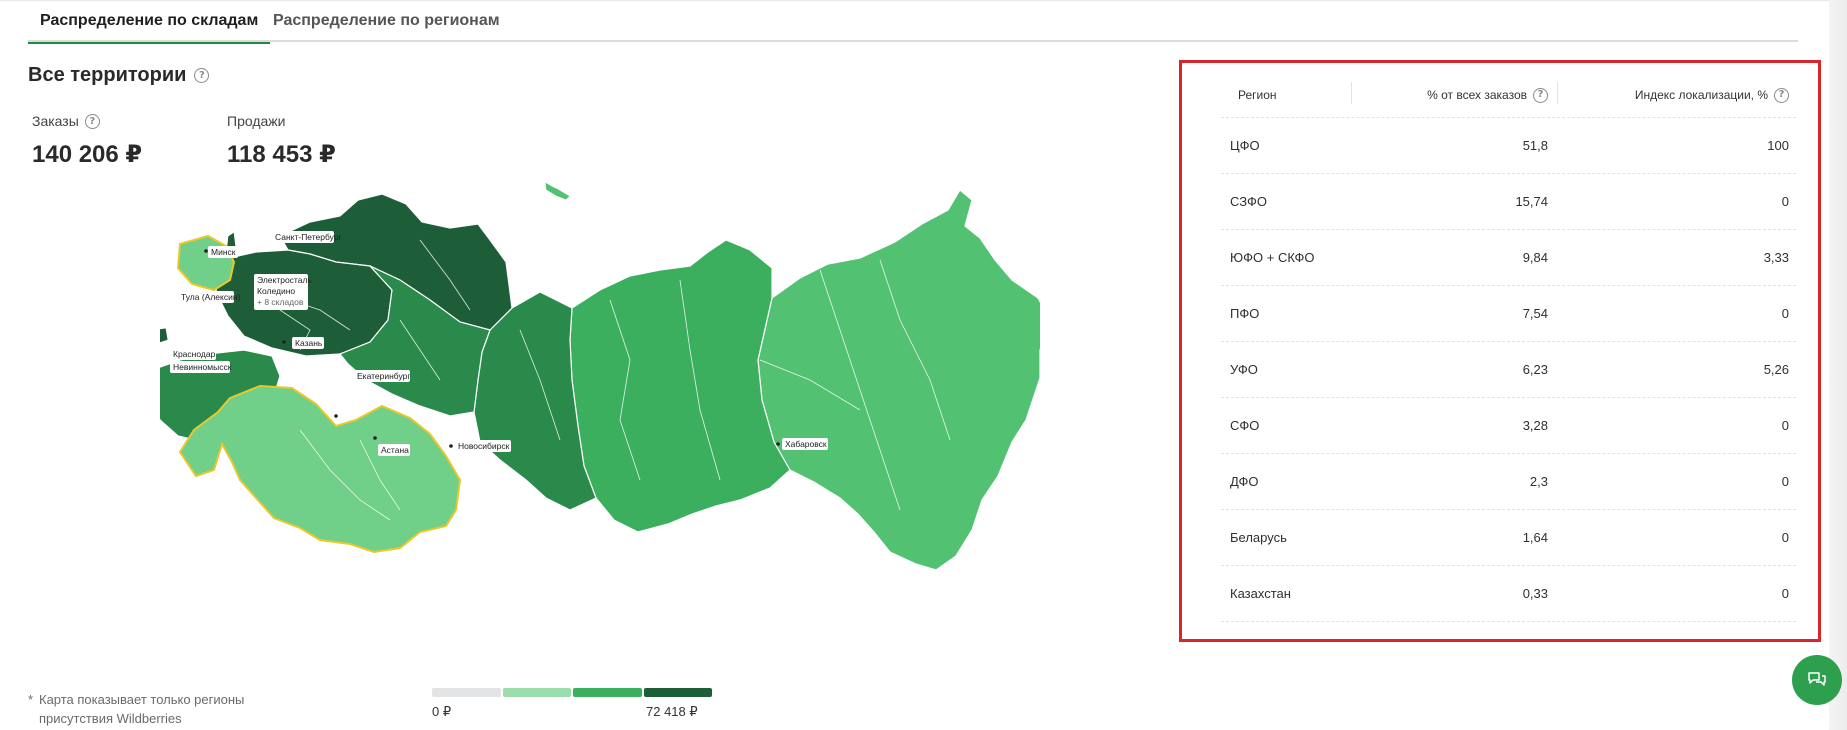  What do you see at coordinates (55, 121) in the screenshot?
I see `orders-label-text: Заказы` at bounding box center [55, 121].